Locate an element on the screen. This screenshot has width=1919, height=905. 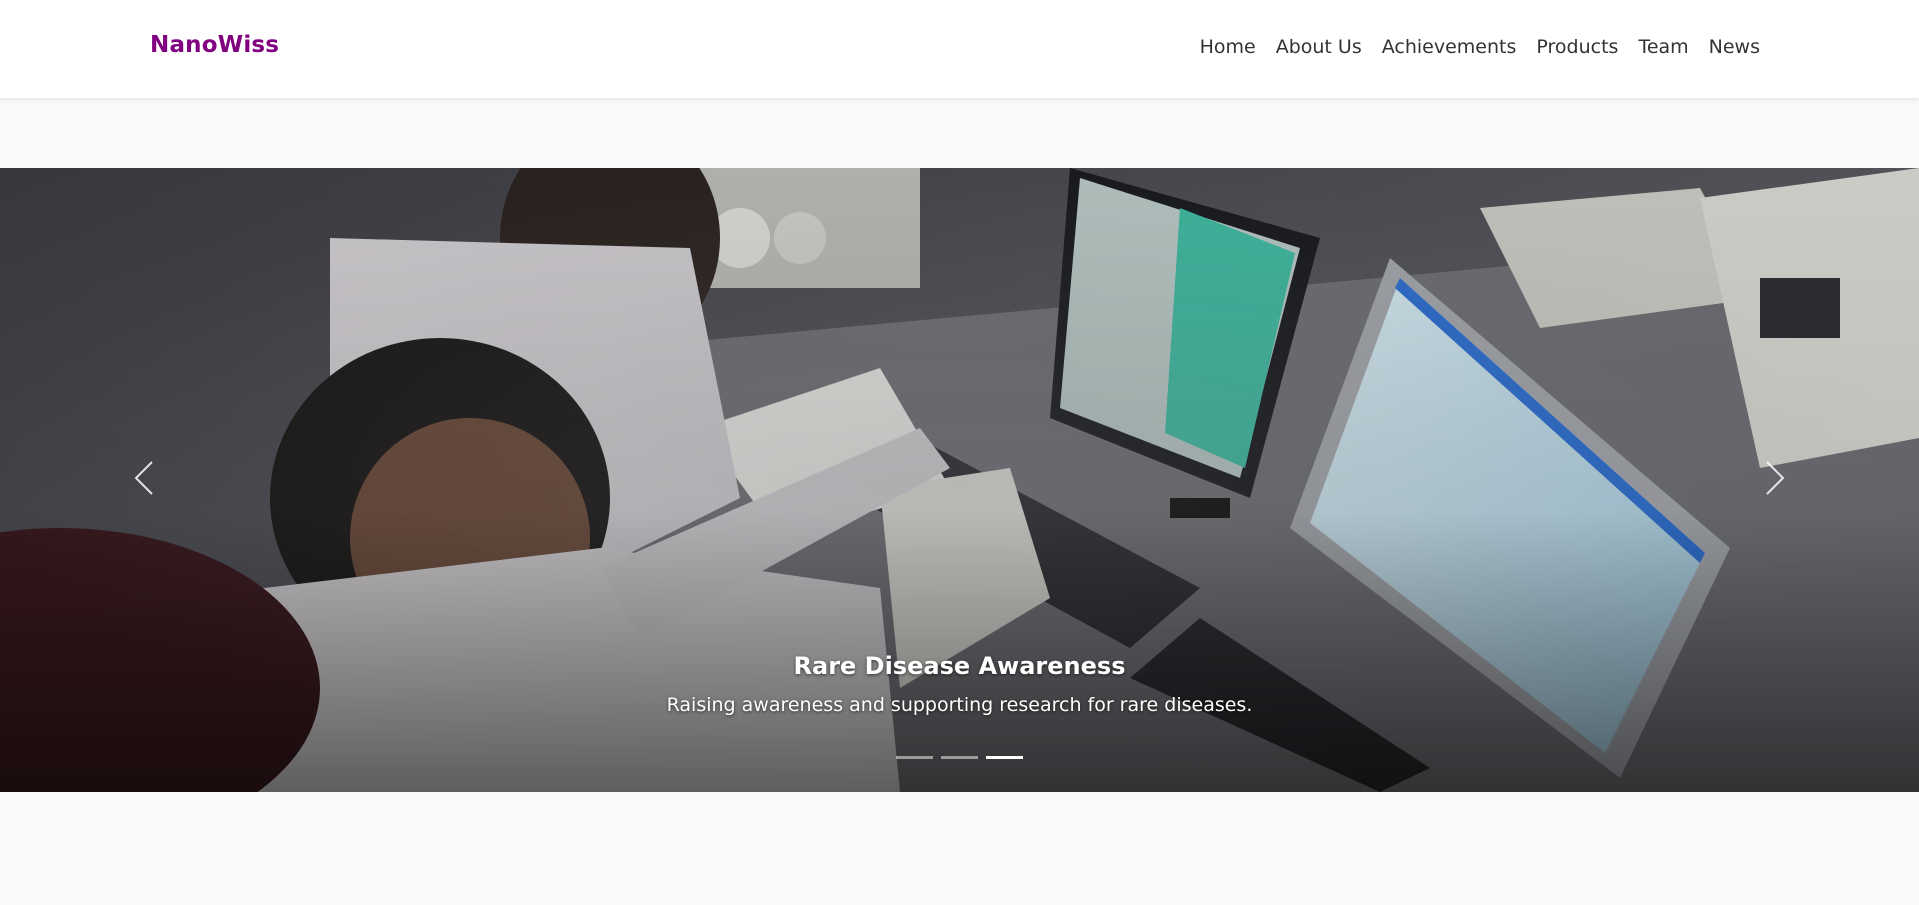
nav-link-home: Home is located at coordinates (1228, 47).